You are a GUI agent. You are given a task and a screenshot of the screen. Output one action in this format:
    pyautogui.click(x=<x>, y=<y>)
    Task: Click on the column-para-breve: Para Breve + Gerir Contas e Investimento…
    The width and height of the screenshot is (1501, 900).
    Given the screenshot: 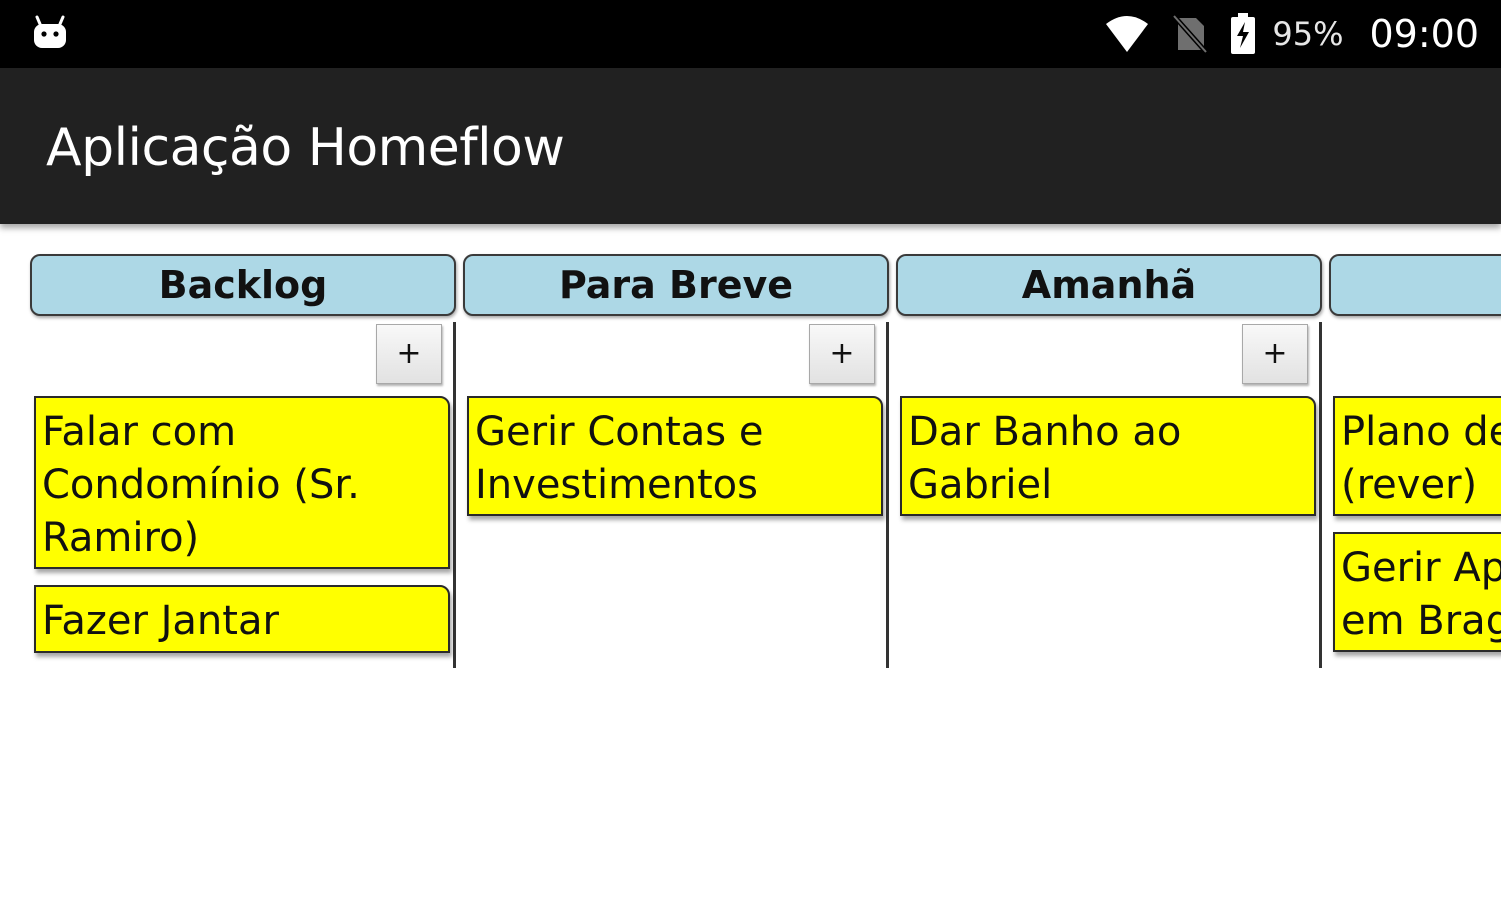 What is the action you would take?
    pyautogui.click(x=676, y=446)
    